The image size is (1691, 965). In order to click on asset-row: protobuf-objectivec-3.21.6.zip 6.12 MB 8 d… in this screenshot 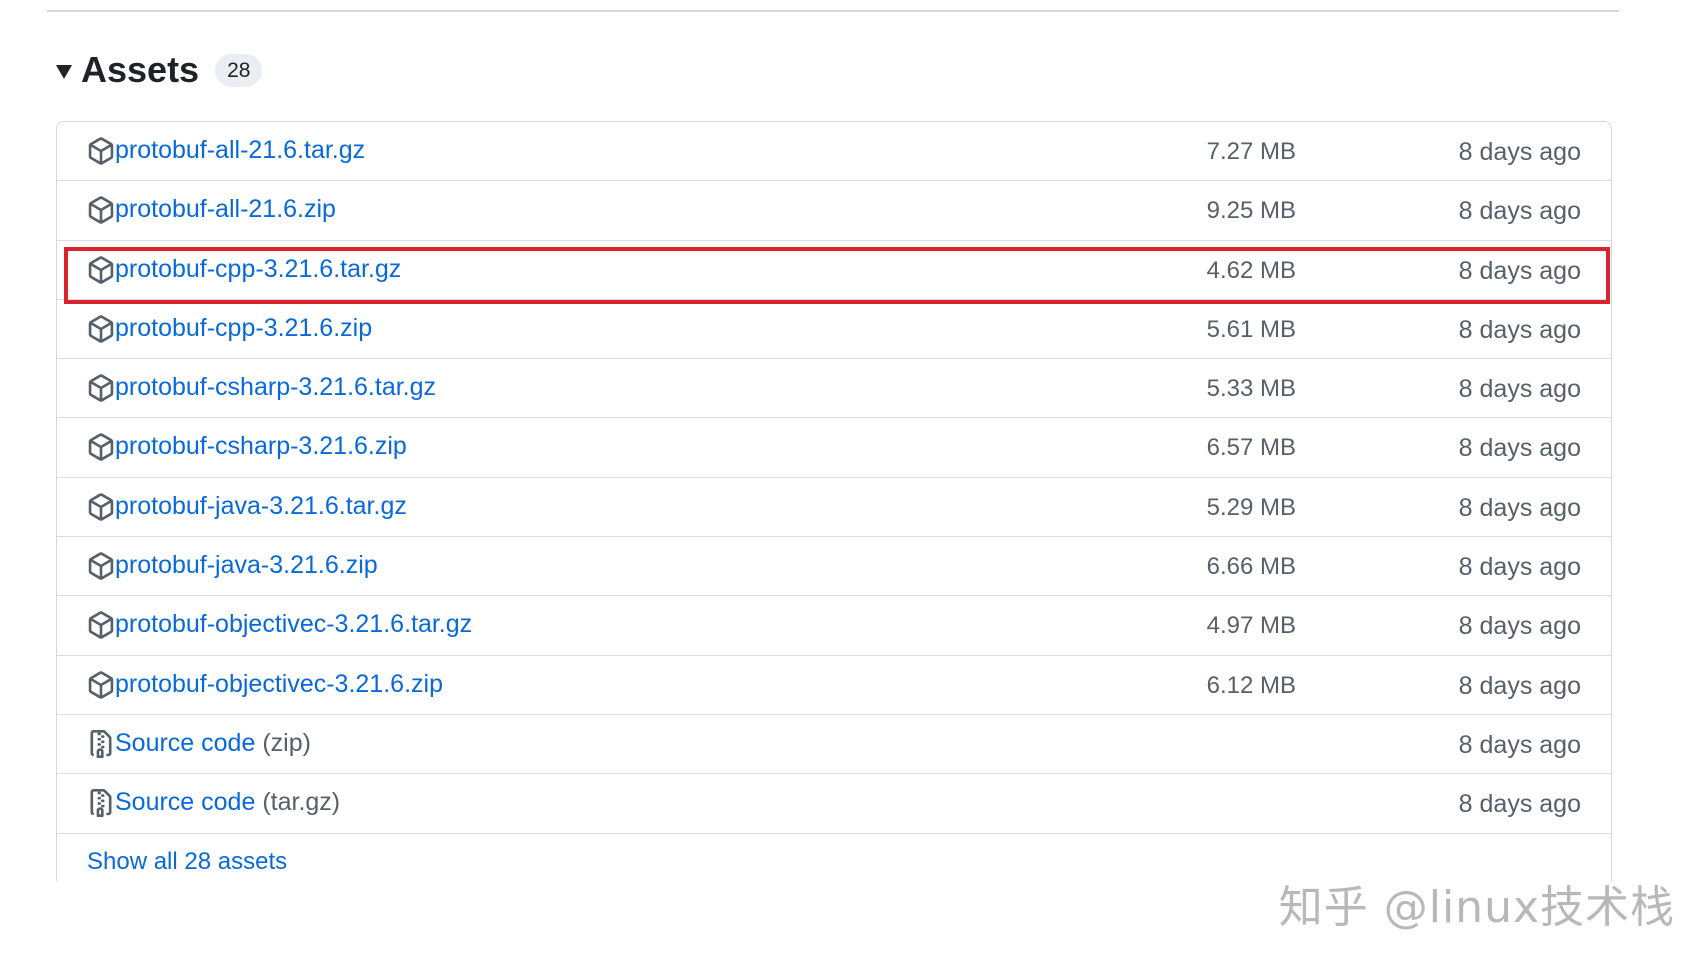, I will do `click(834, 685)`.